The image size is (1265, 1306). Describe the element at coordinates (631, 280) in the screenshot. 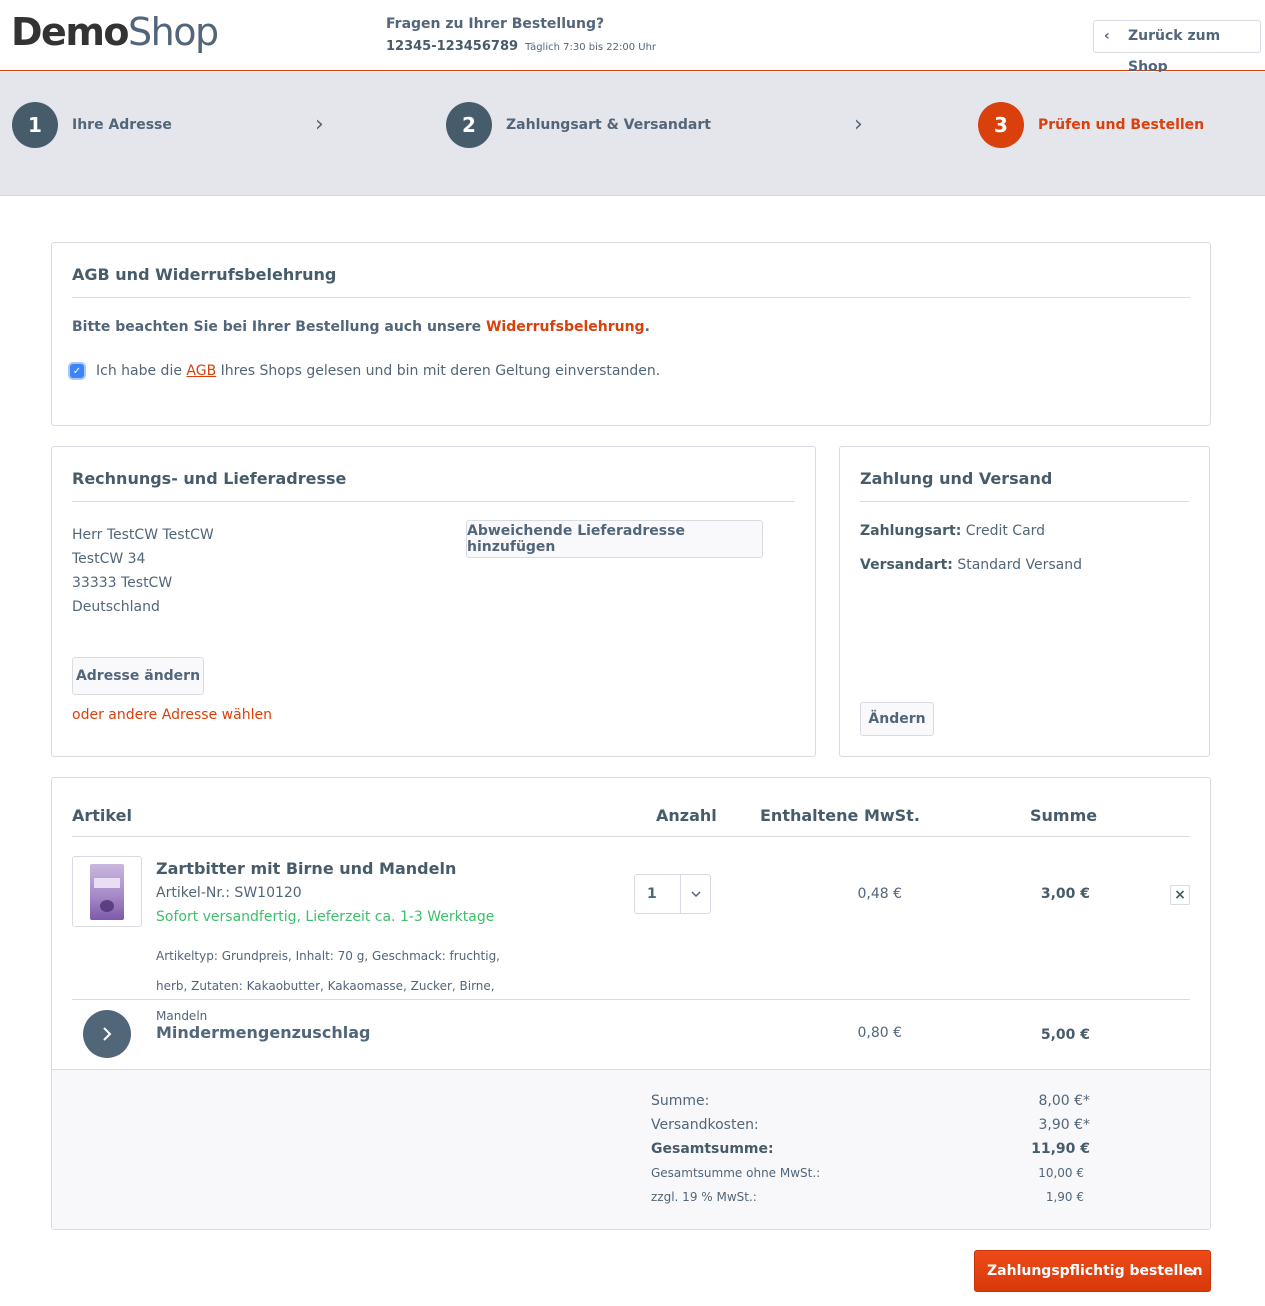

I see `agb-title: AGB und Widerrufsbelehrung` at that location.